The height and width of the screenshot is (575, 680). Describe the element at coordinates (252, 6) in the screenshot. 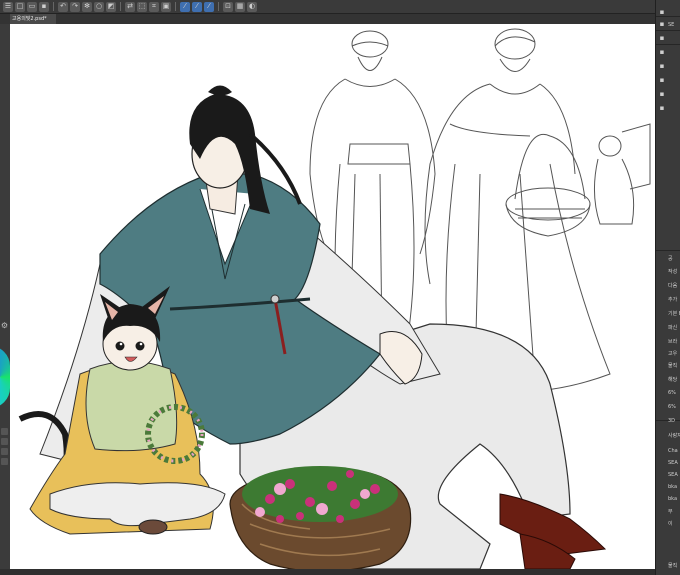

I see `color-icon: ◐` at that location.